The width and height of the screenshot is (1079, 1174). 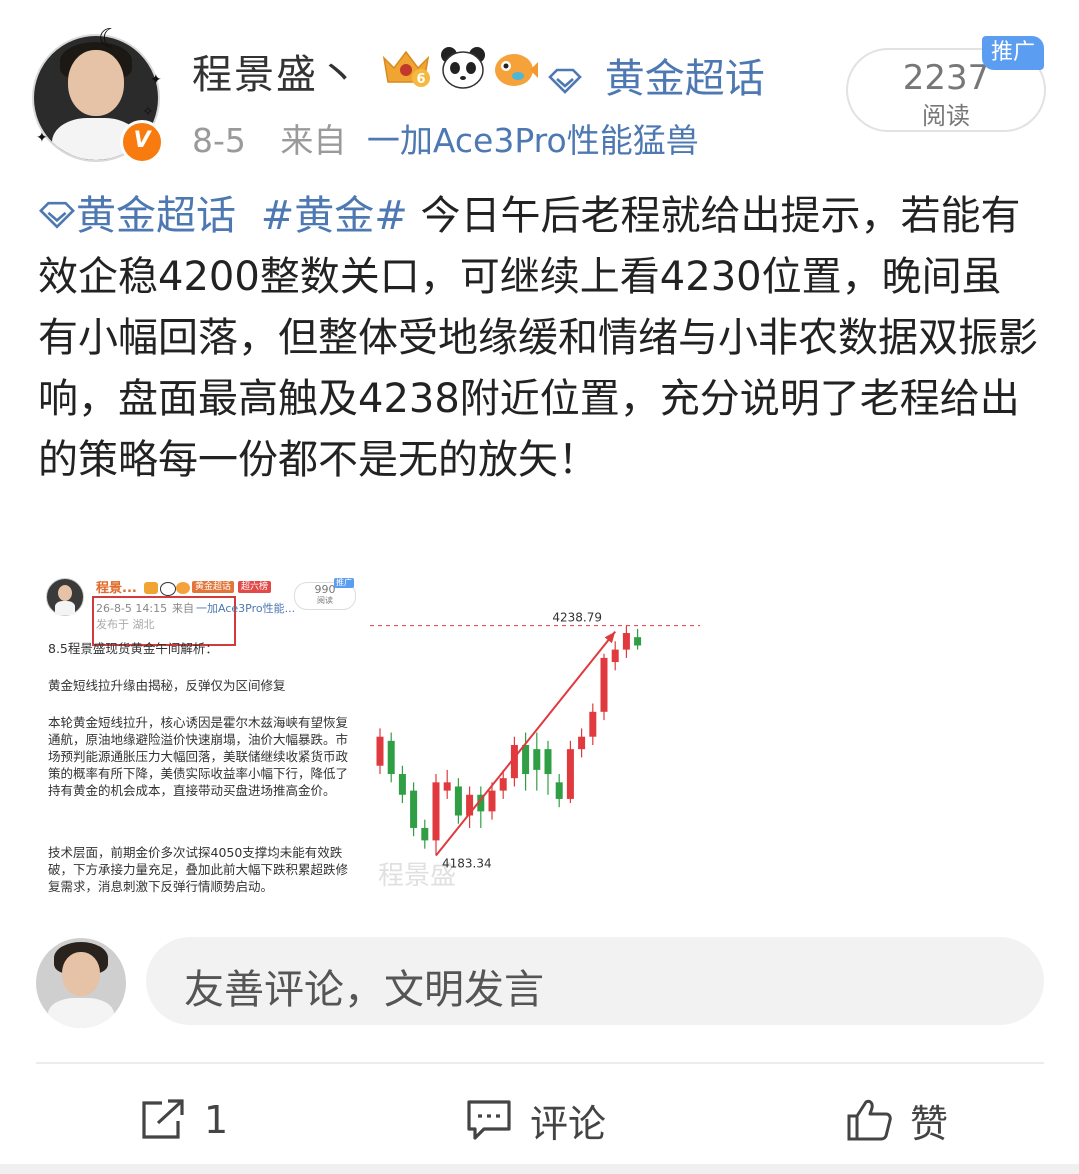 I want to click on source-device-link: 一加Ace3Pro性能猛兽, so click(x=533, y=140).